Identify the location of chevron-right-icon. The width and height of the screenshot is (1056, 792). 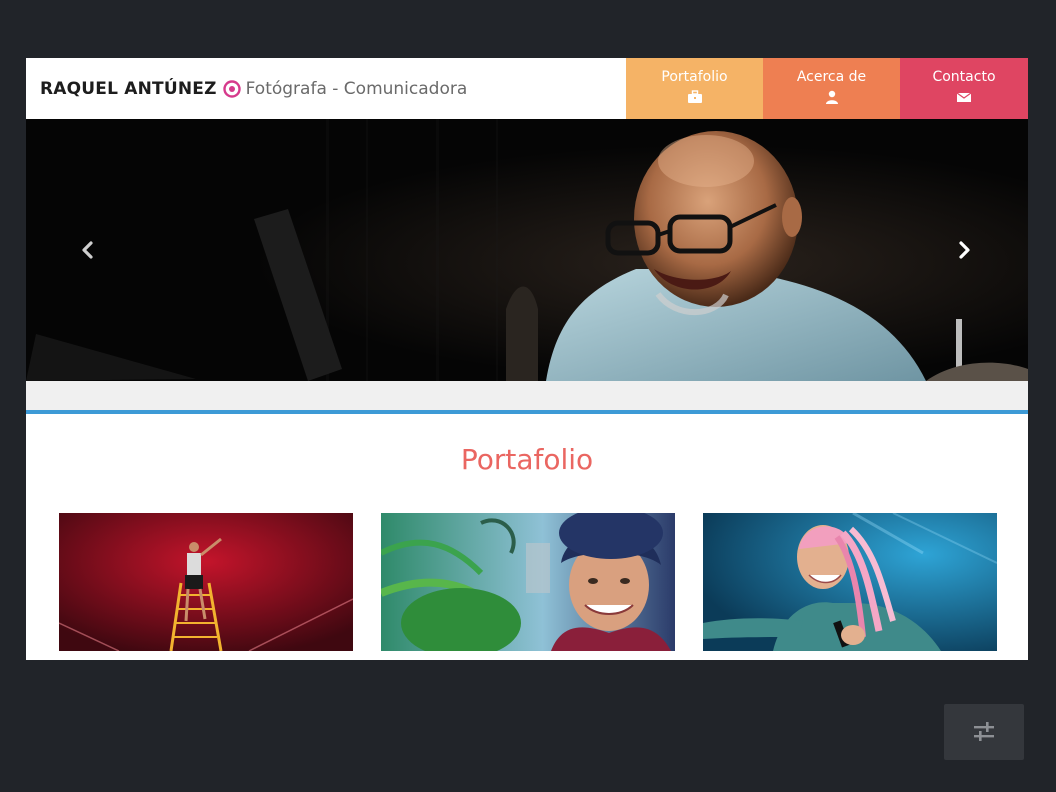
(964, 250).